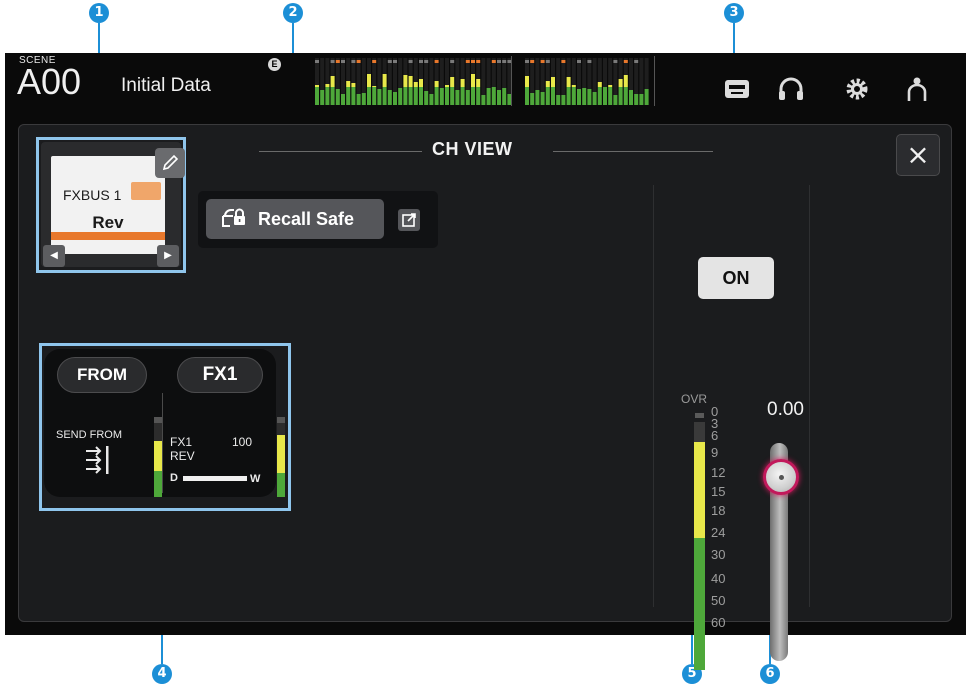  What do you see at coordinates (340, 151) in the screenshot?
I see `title-rule-left` at bounding box center [340, 151].